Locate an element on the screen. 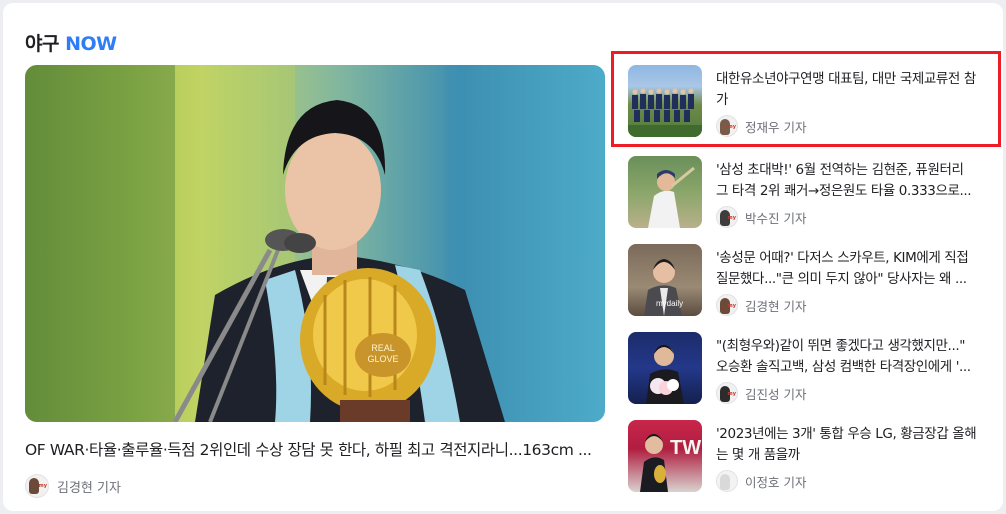 The height and width of the screenshot is (514, 1006). side-article-byline: my 김경현 기자 is located at coordinates (761, 305).